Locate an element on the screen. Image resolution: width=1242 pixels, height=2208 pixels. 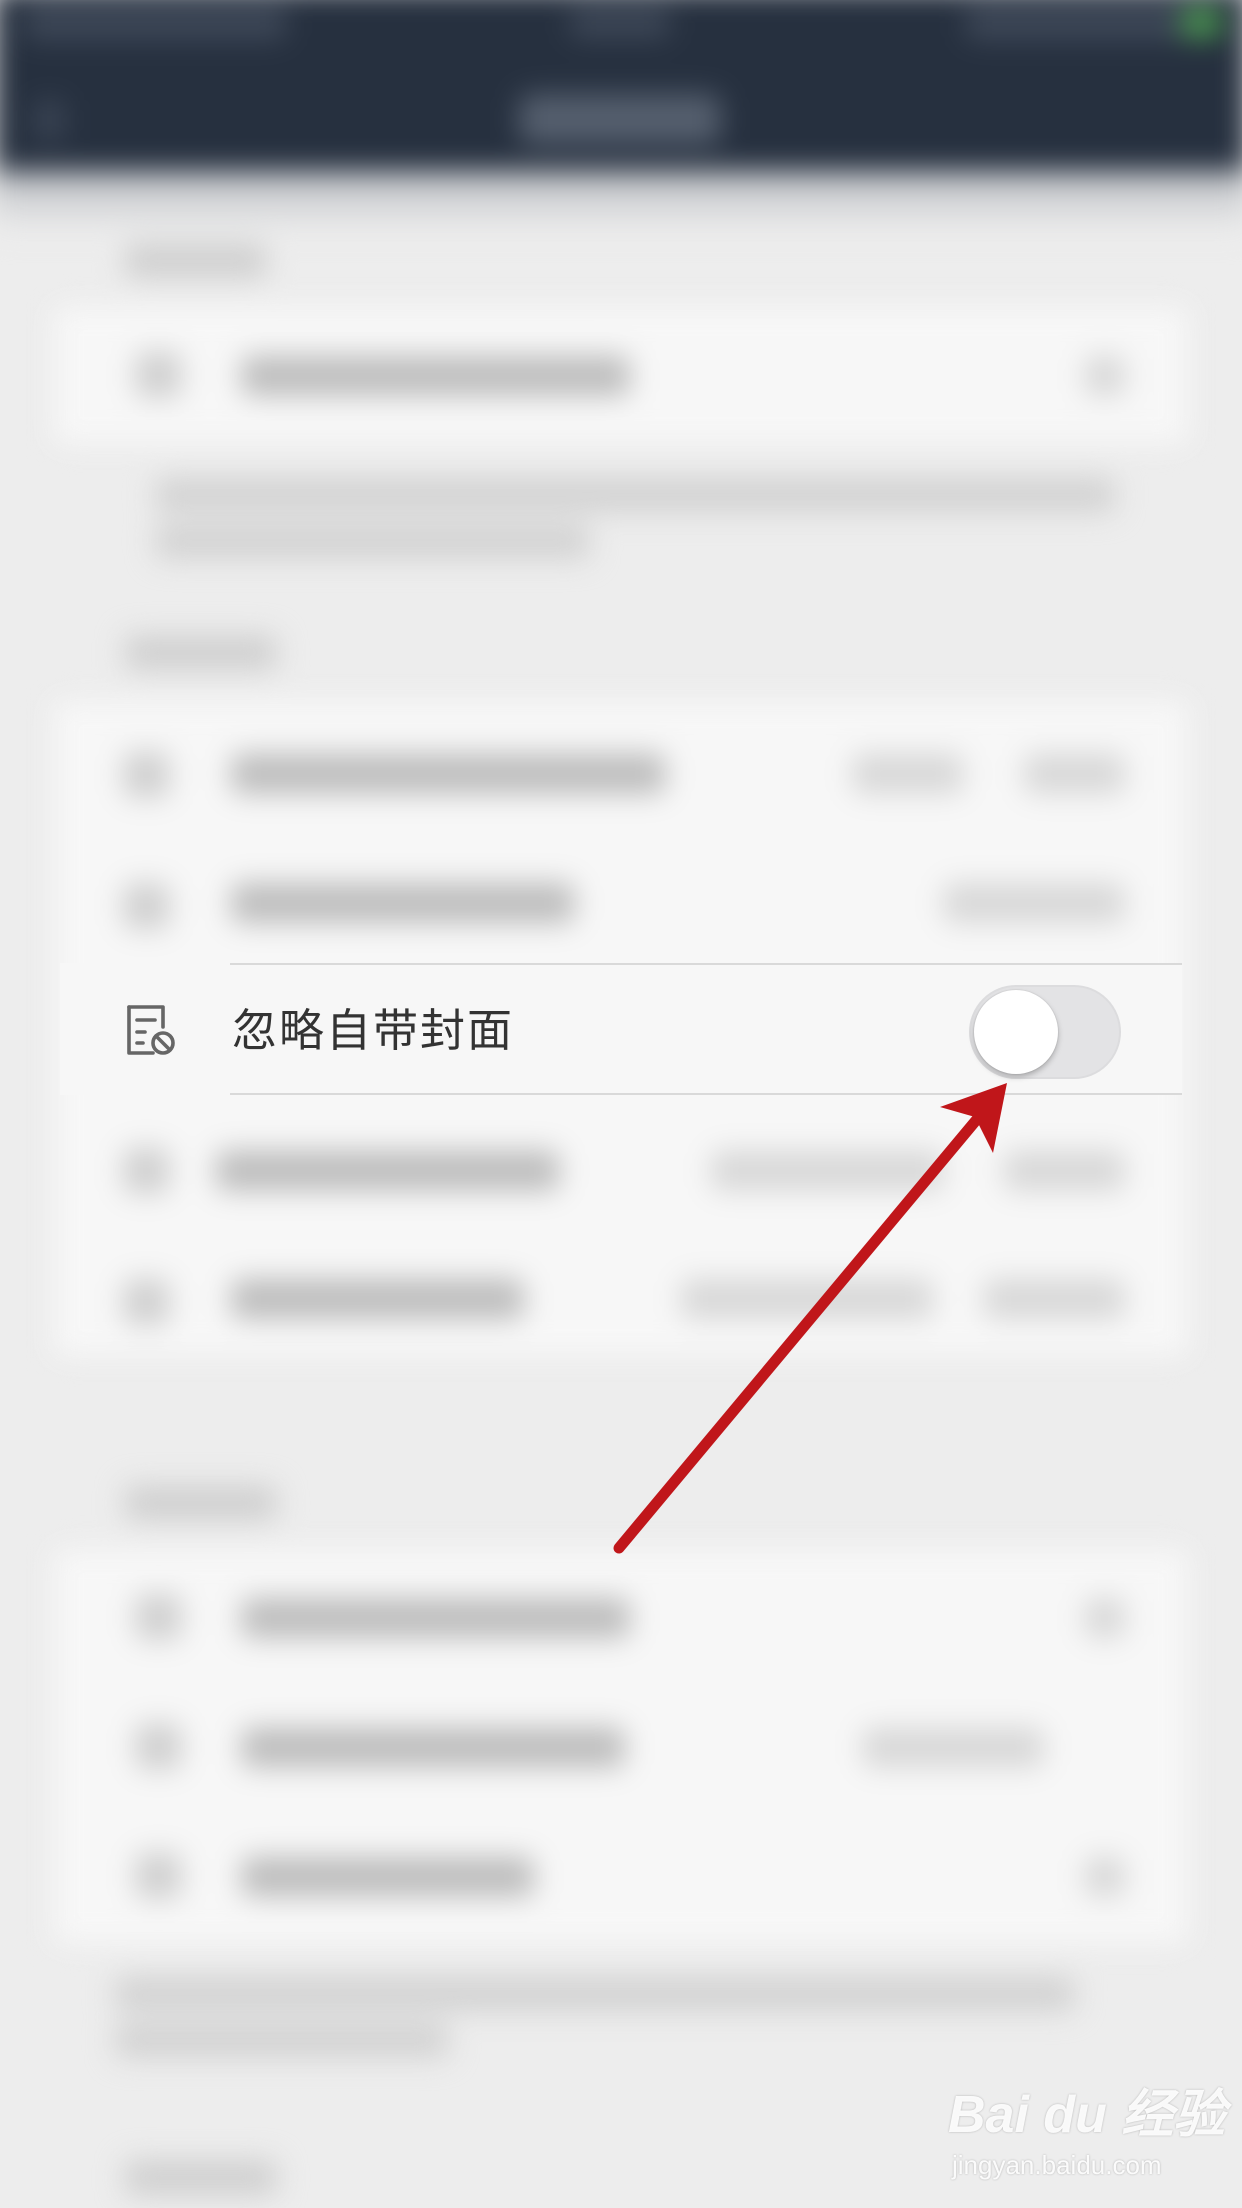
status-bar-right is located at coordinates (1076, 22).